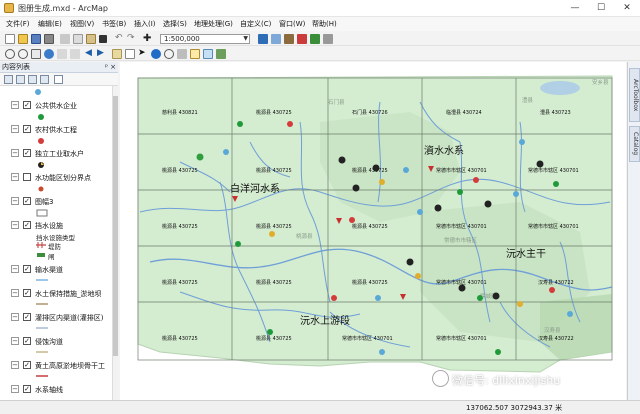 The width and height of the screenshot is (640, 414). Describe the element at coordinates (328, 39) in the screenshot. I see `model-builder-icon` at that location.